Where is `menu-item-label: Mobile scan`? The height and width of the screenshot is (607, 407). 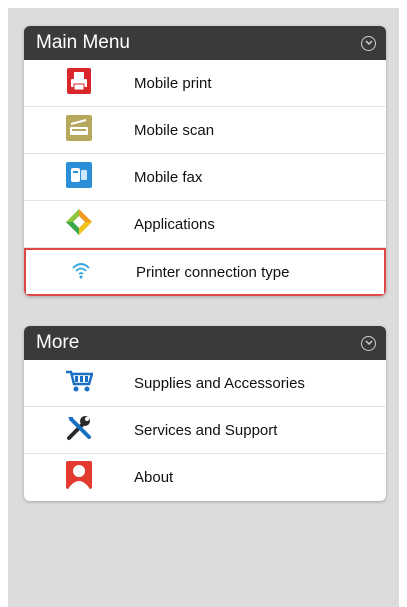 menu-item-label: Mobile scan is located at coordinates (174, 130).